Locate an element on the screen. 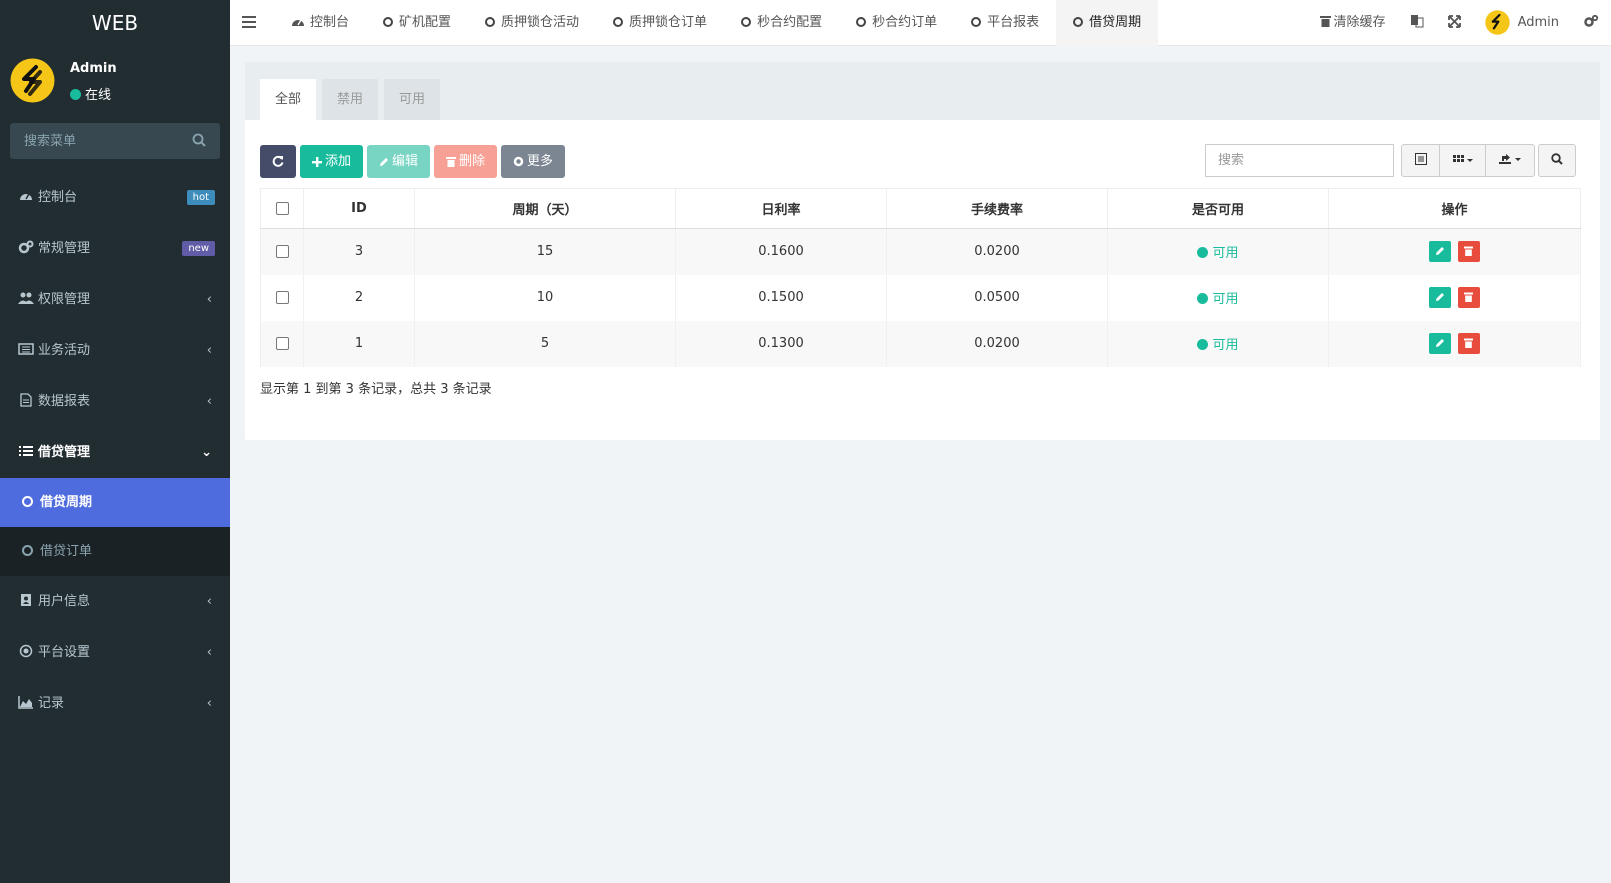  export-icon is located at coordinates (1510, 159).